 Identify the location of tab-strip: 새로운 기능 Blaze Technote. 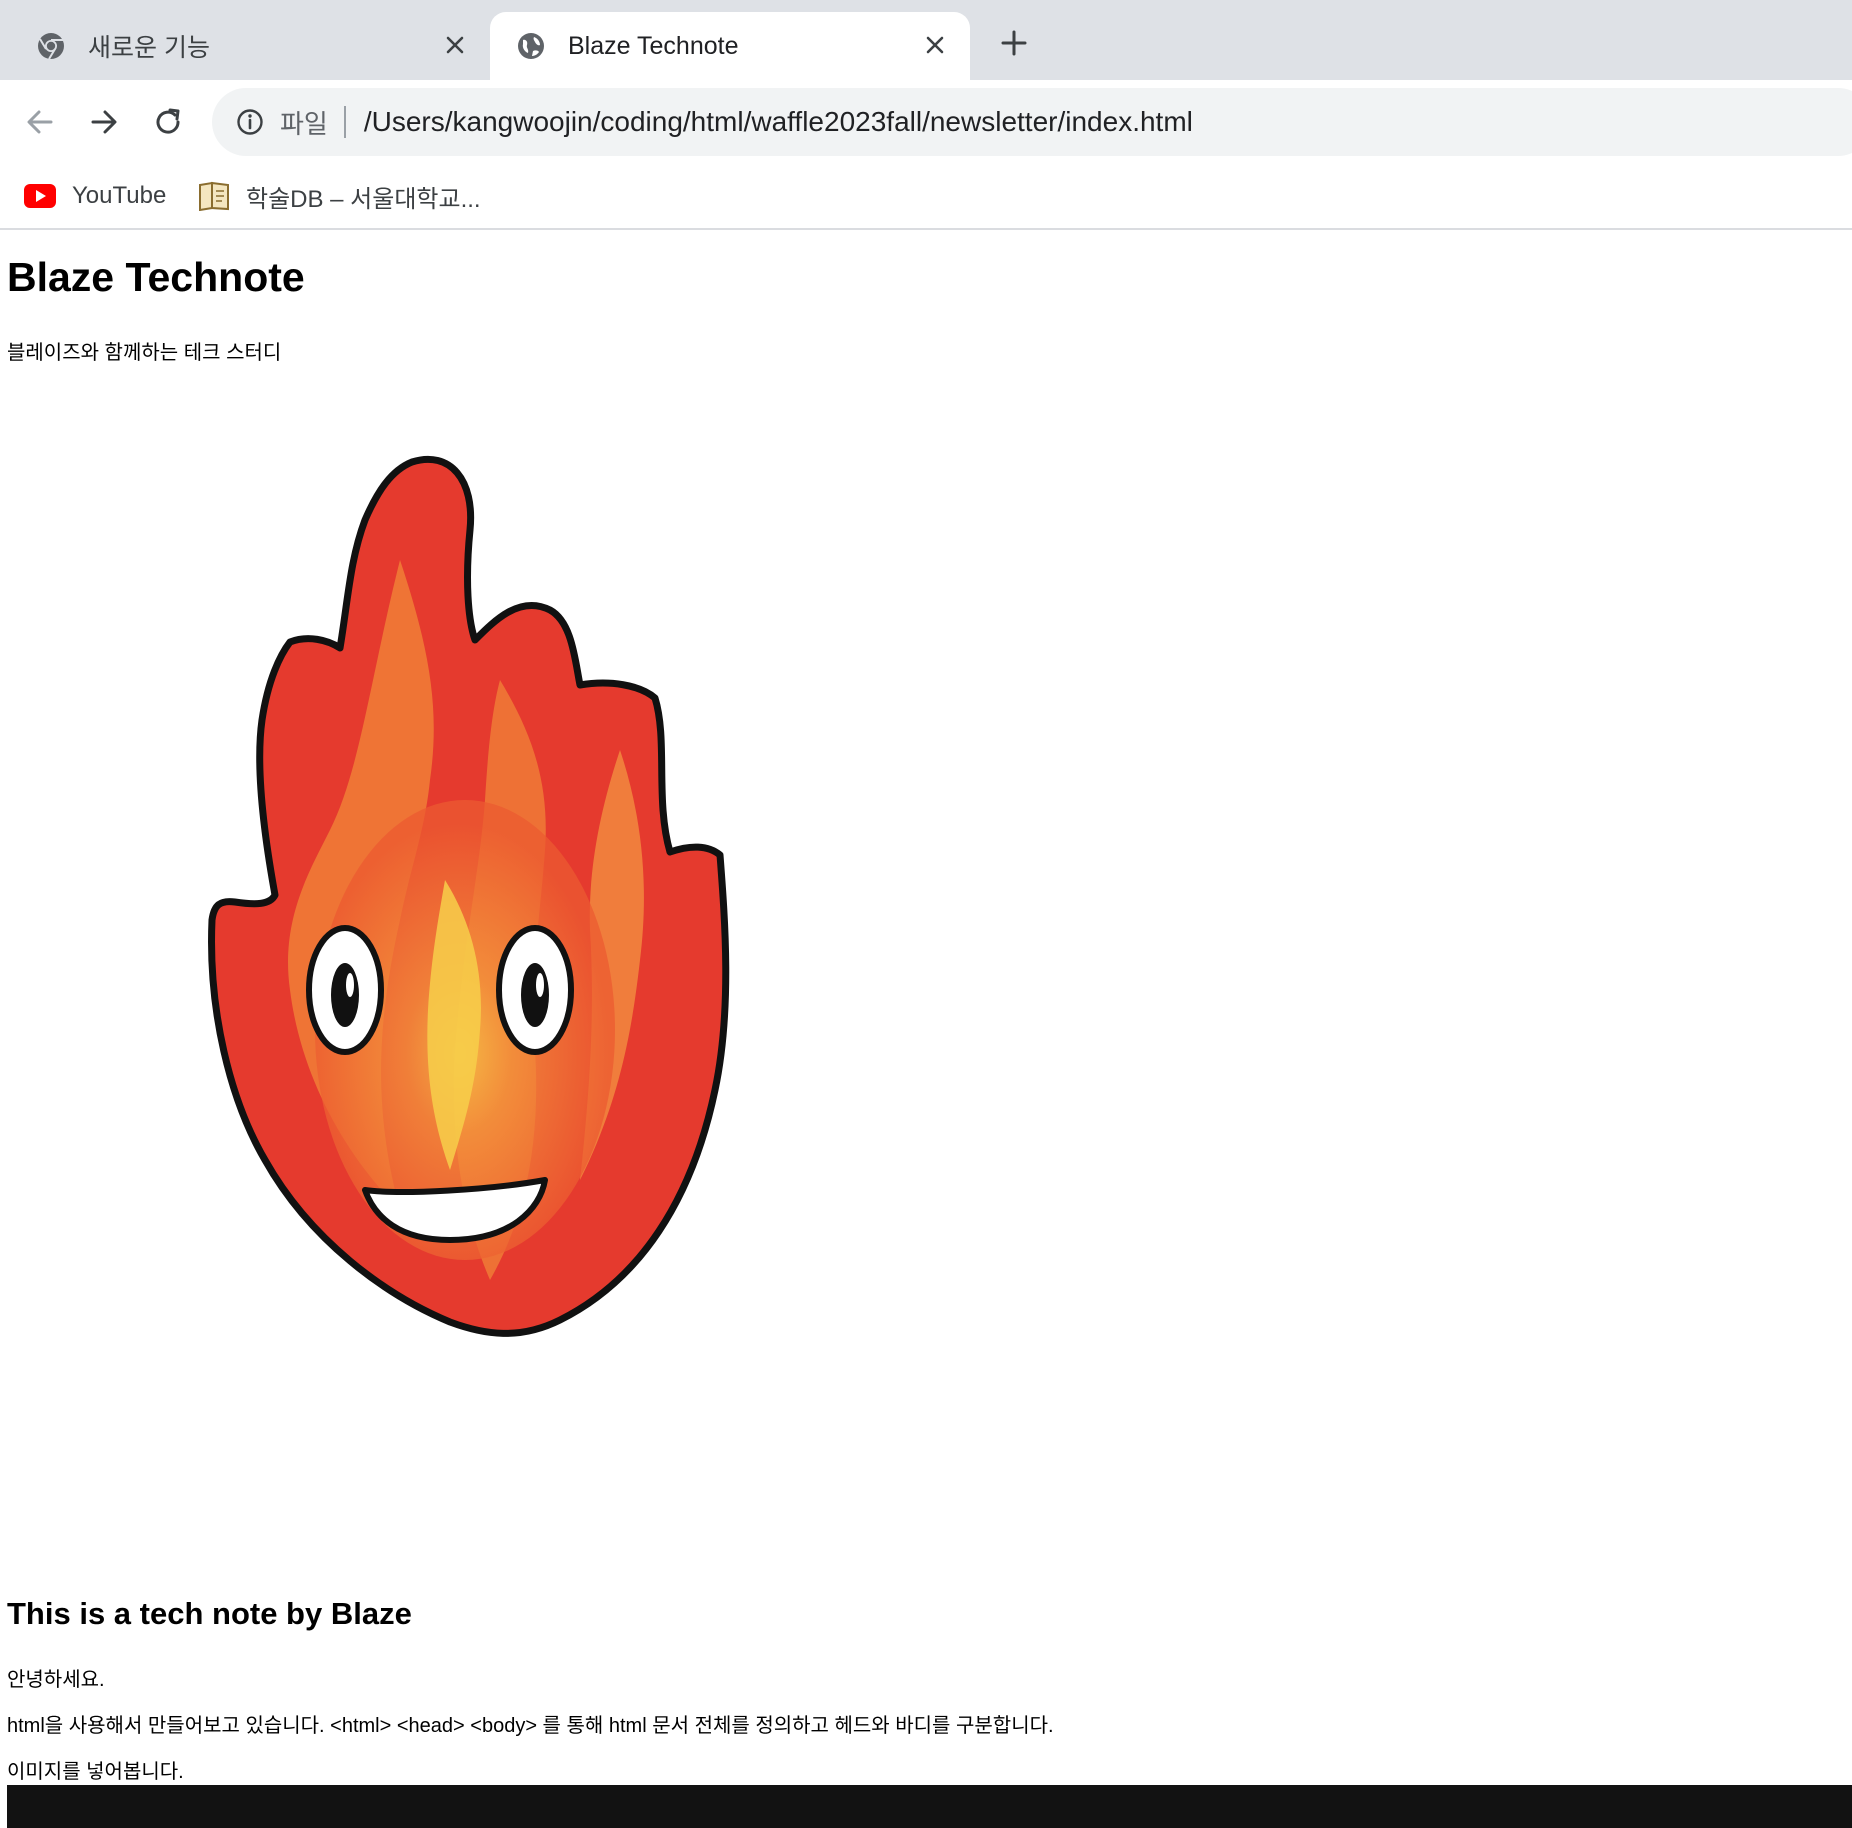
(926, 40).